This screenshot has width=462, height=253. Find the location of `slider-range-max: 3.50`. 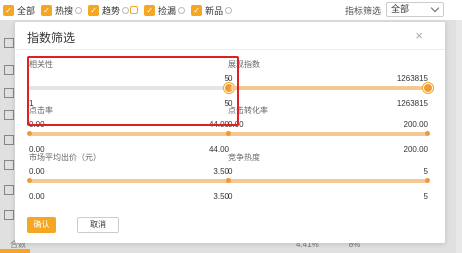

slider-range-max: 3.50 is located at coordinates (221, 196).